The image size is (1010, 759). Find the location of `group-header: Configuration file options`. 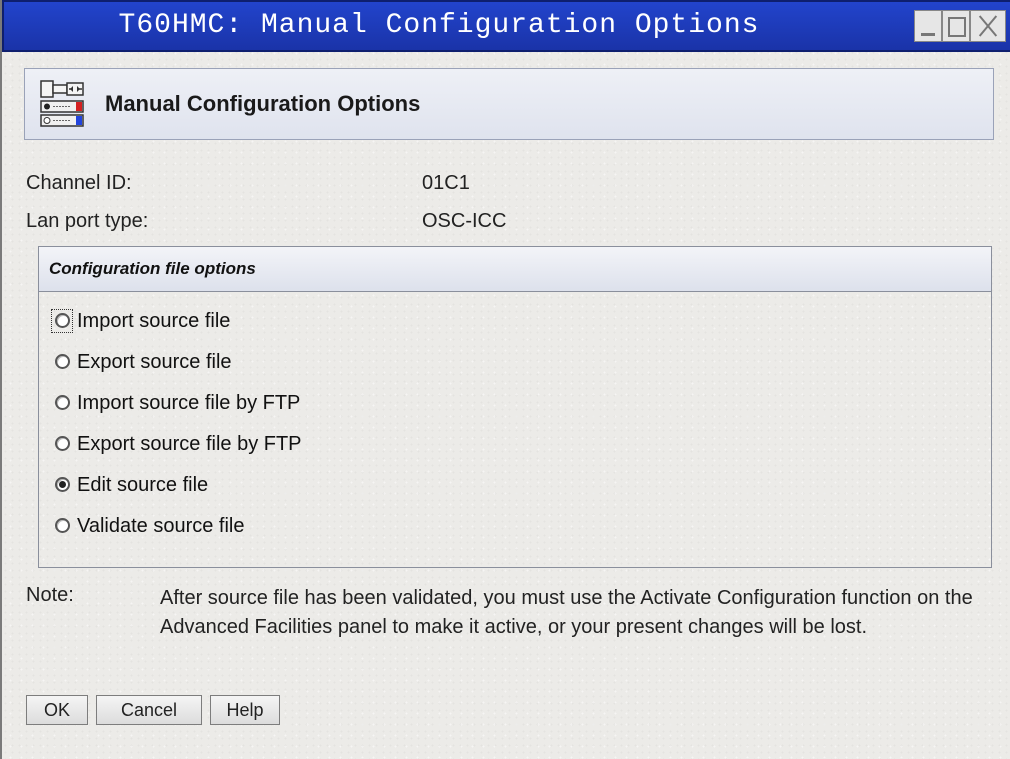

group-header: Configuration file options is located at coordinates (515, 269).